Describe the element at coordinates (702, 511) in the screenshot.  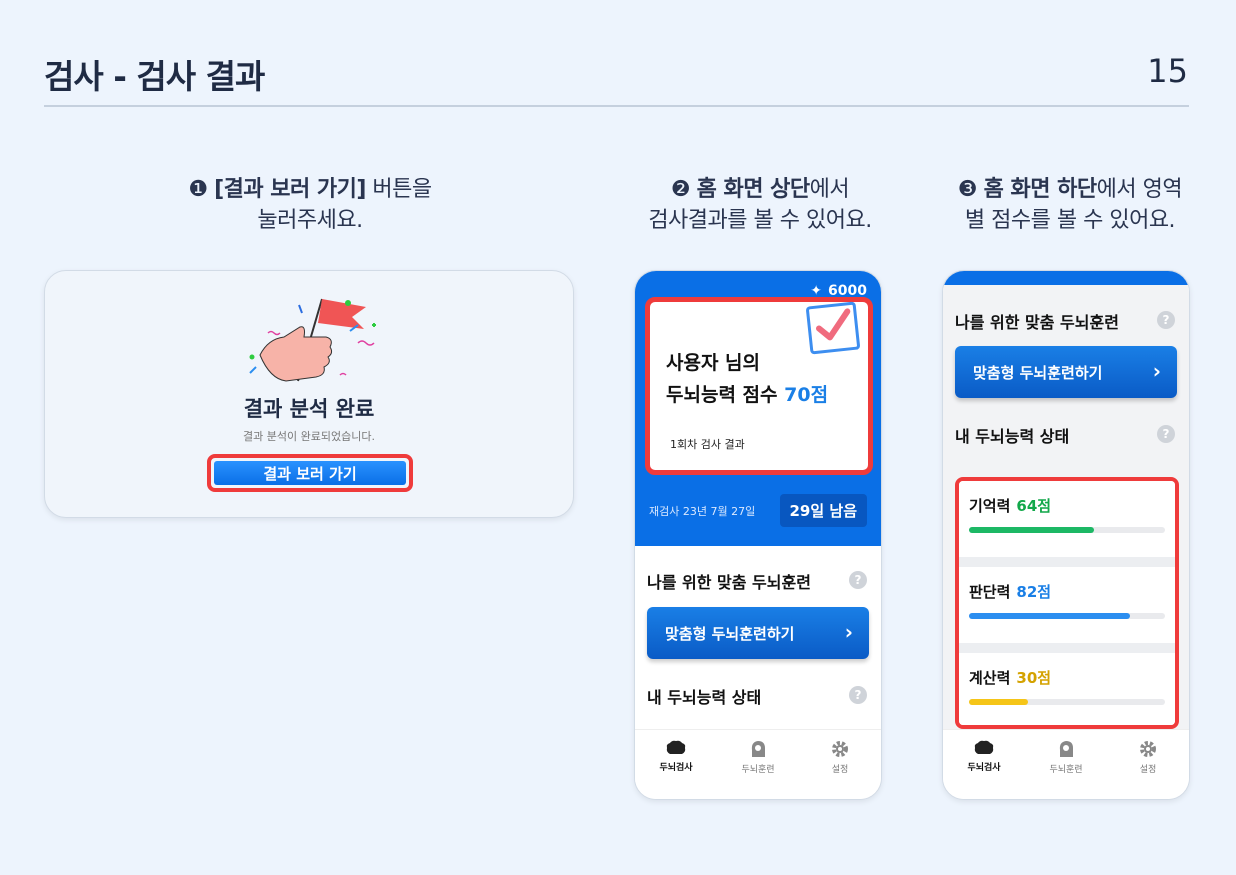
I see `retest-date: 재검사 23년 7월 27일` at that location.